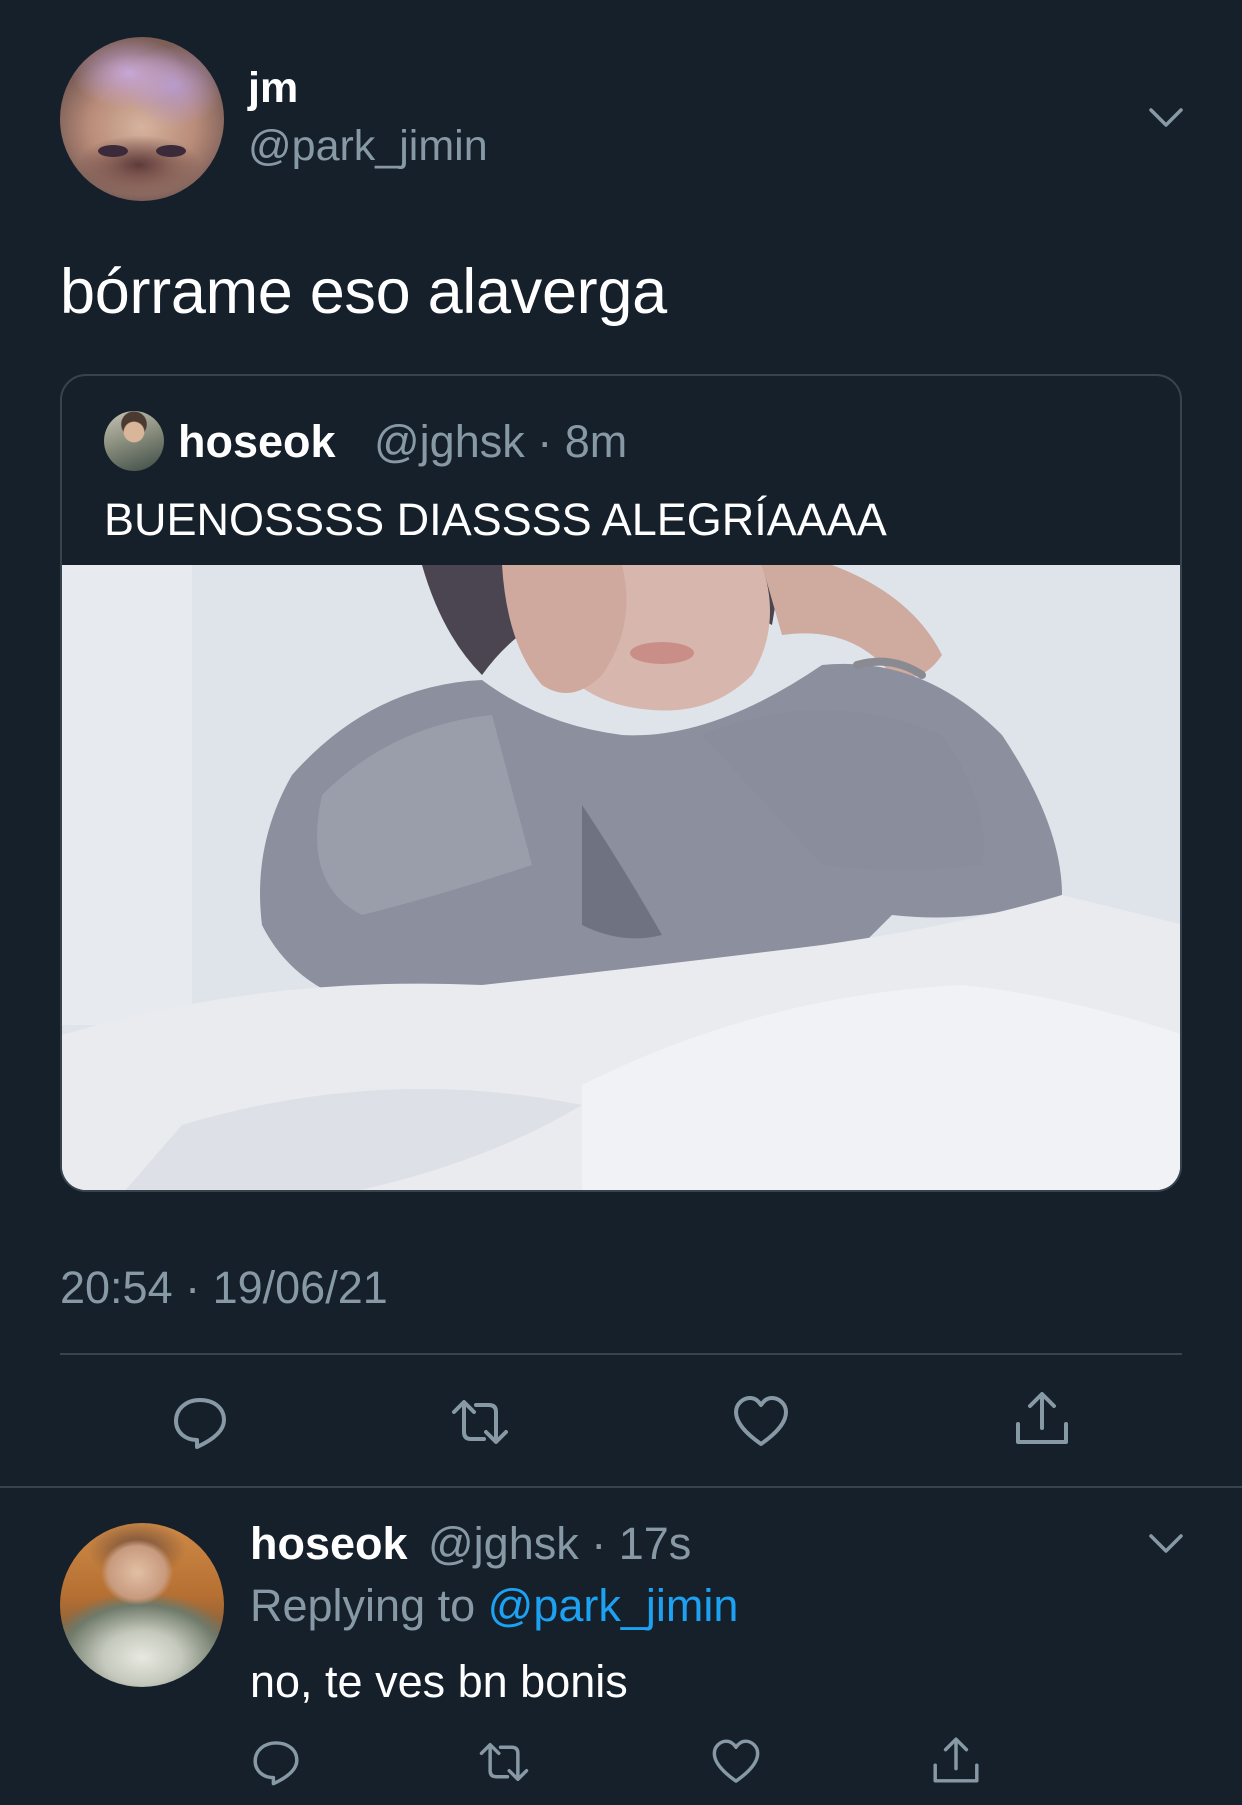 The width and height of the screenshot is (1242, 1805). I want to click on quoted-author-name: hoseok, so click(257, 441).